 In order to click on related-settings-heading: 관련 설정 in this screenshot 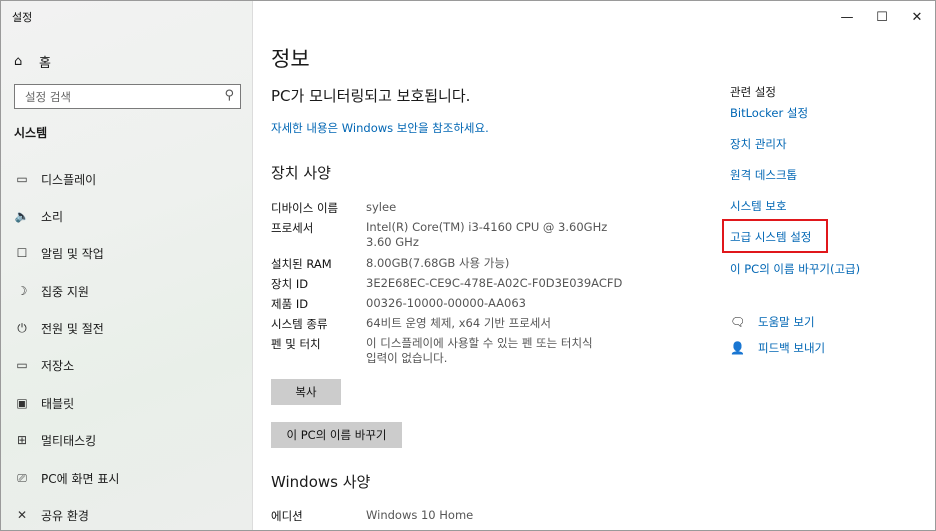, I will do `click(753, 92)`.